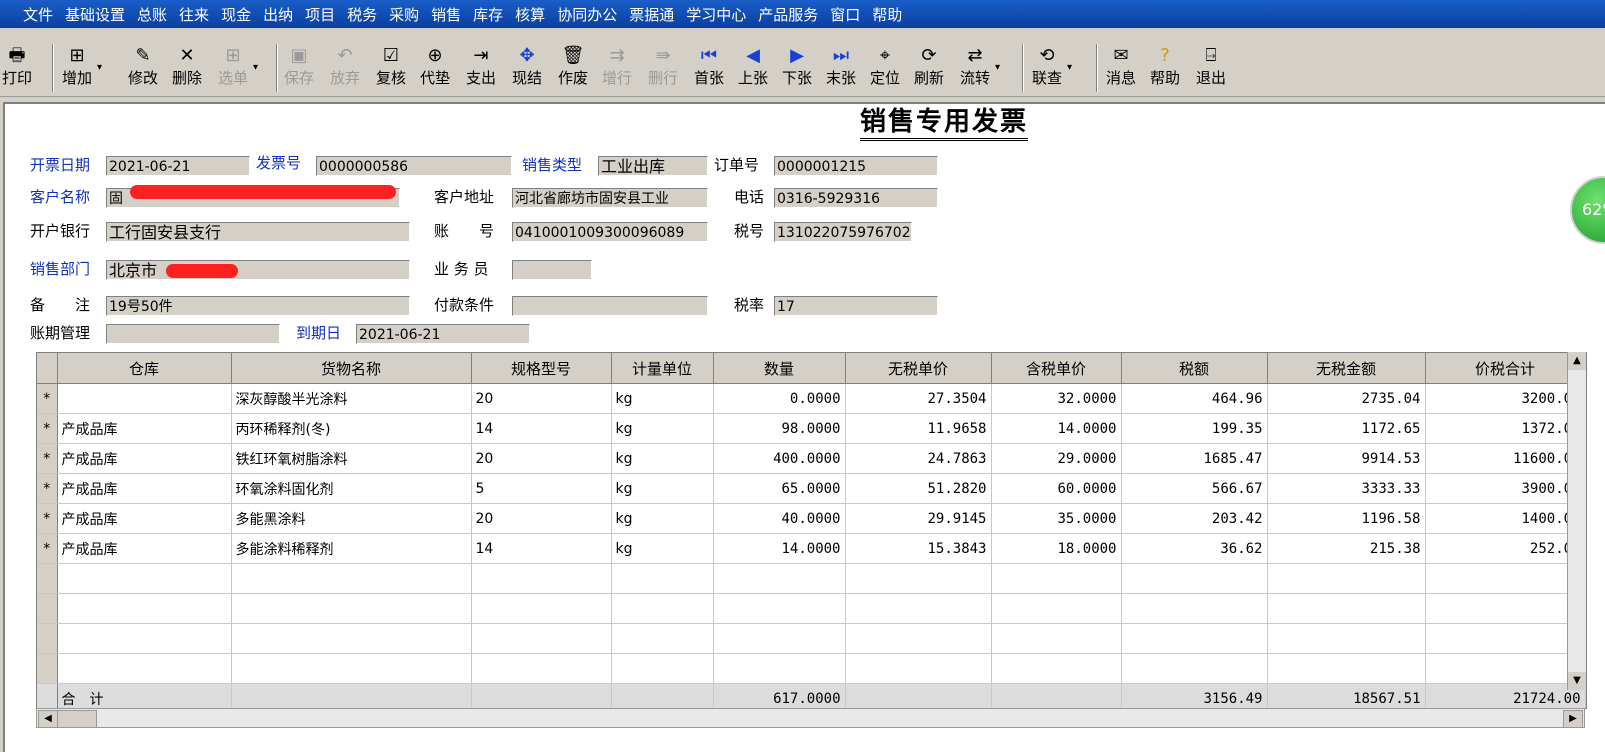 The height and width of the screenshot is (752, 1605). I want to click on table-cell-tax: 203.42, so click(1194, 518).